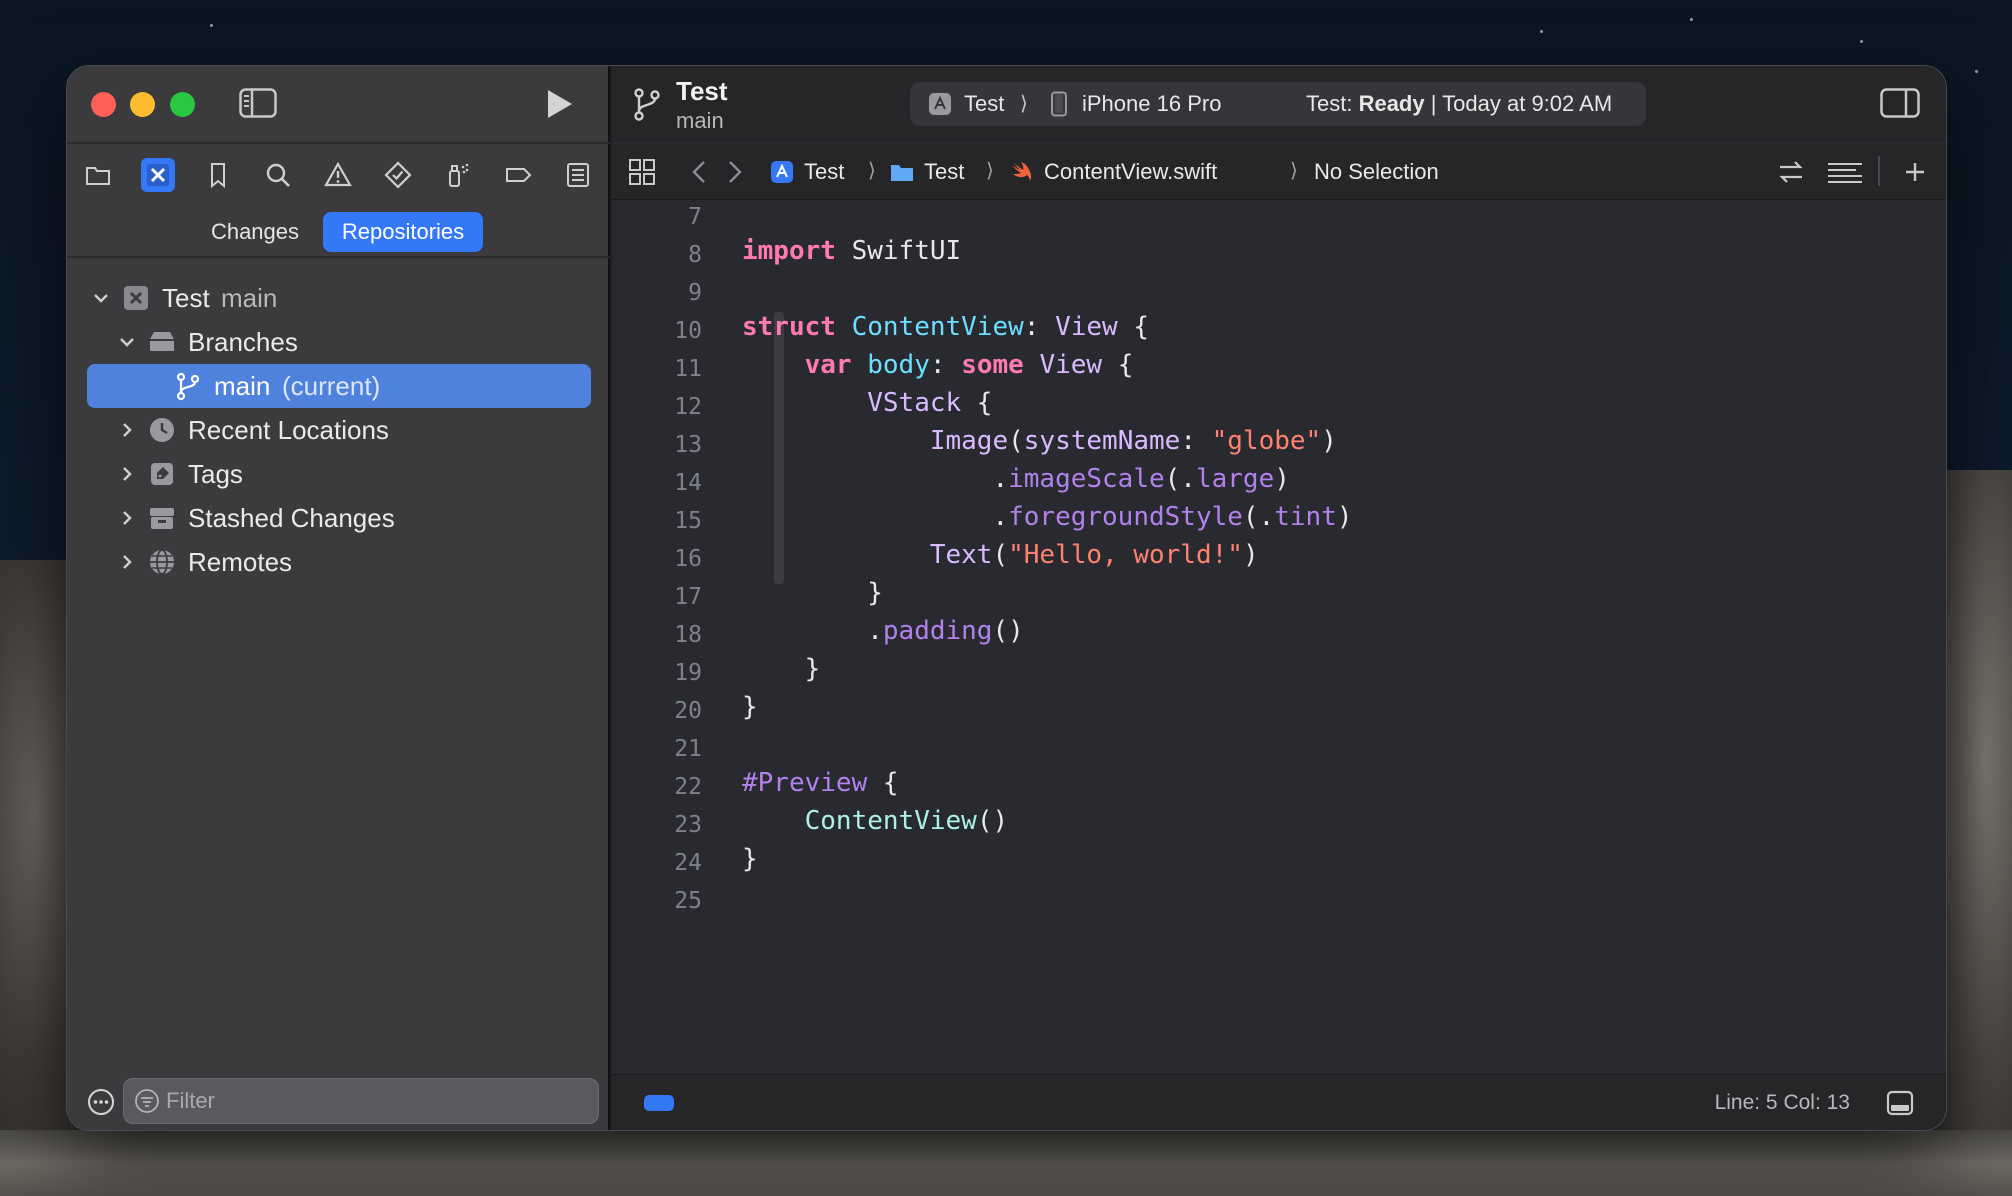 The height and width of the screenshot is (1196, 2012). What do you see at coordinates (688, 483) in the screenshot?
I see `line-number: 14` at bounding box center [688, 483].